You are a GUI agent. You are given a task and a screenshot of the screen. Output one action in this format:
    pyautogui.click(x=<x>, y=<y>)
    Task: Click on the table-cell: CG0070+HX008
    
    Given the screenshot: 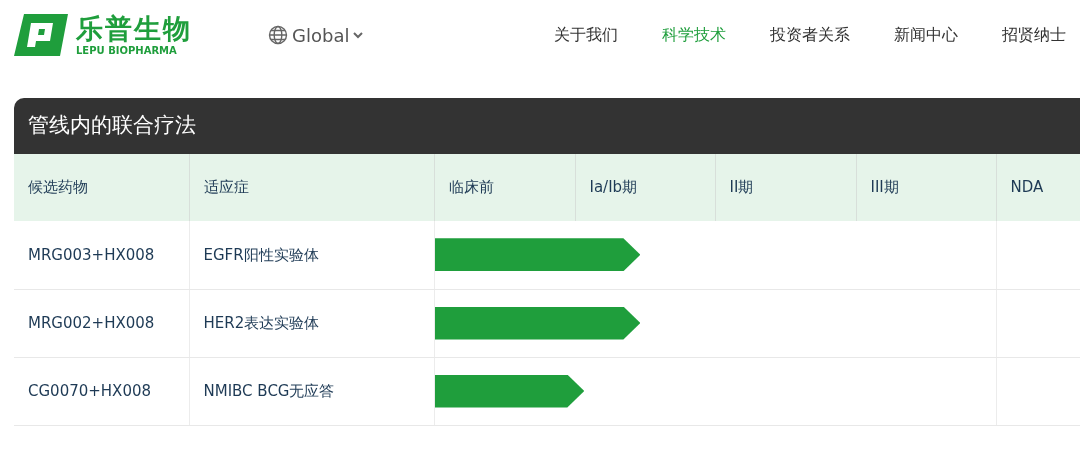 What is the action you would take?
    pyautogui.click(x=101, y=391)
    